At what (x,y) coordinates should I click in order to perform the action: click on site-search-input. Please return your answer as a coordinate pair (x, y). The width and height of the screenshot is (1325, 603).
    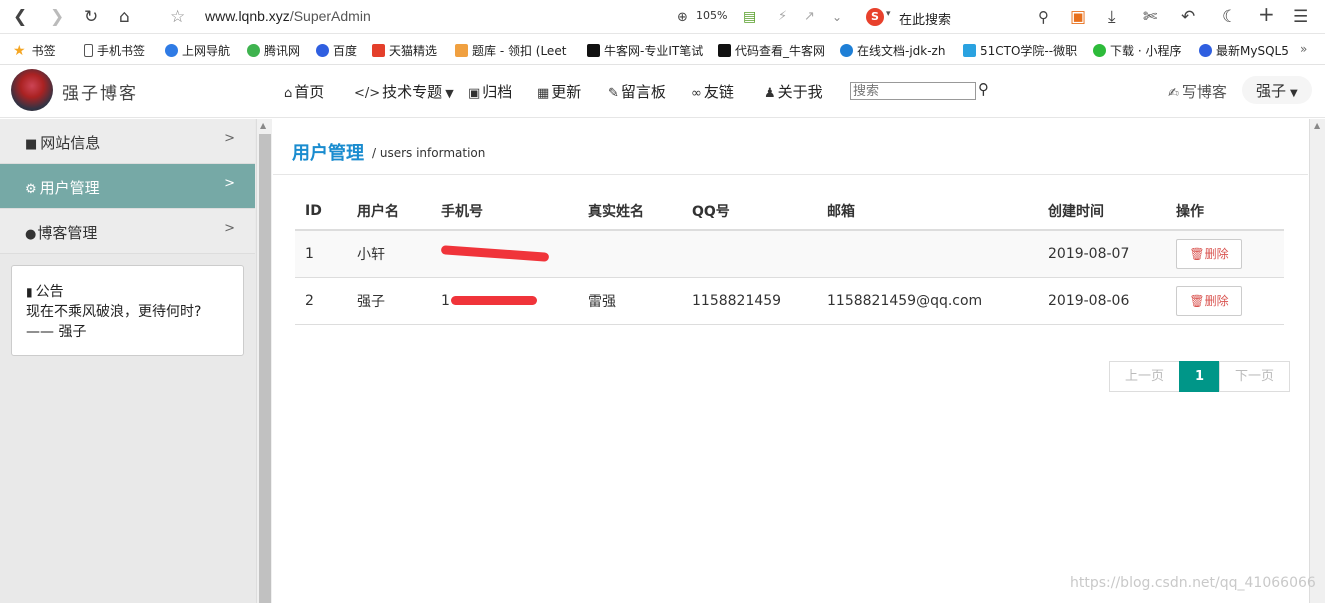
    Looking at the image, I should click on (913, 91).